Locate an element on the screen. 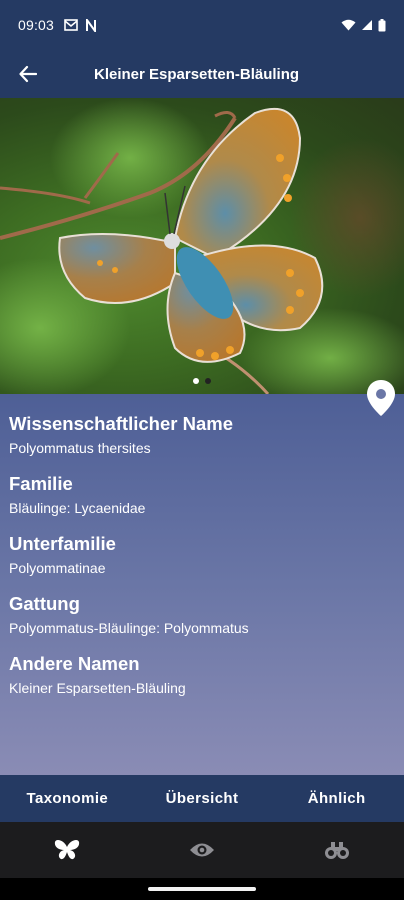 The image size is (404, 900). tab-taxonomy: Taxonomie is located at coordinates (67, 798).